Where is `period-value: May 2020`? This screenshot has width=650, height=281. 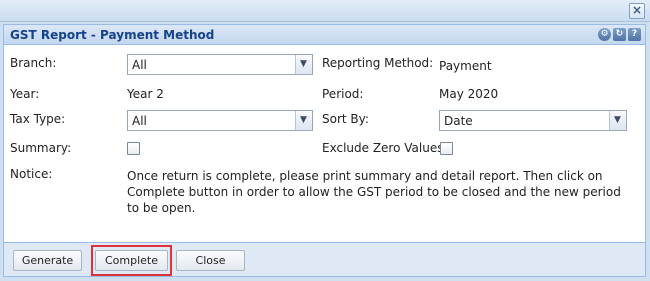 period-value: May 2020 is located at coordinates (469, 94).